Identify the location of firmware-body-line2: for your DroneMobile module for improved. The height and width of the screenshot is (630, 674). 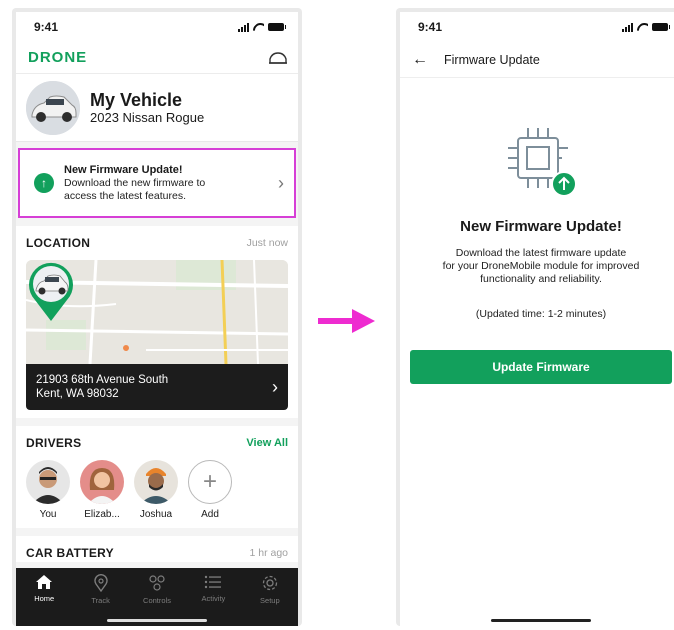
(541, 266).